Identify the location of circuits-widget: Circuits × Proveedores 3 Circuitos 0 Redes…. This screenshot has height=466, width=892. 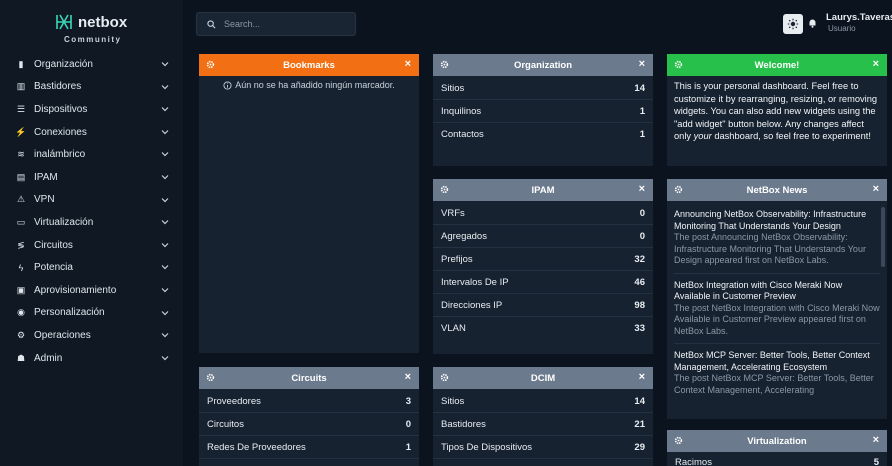
(309, 416).